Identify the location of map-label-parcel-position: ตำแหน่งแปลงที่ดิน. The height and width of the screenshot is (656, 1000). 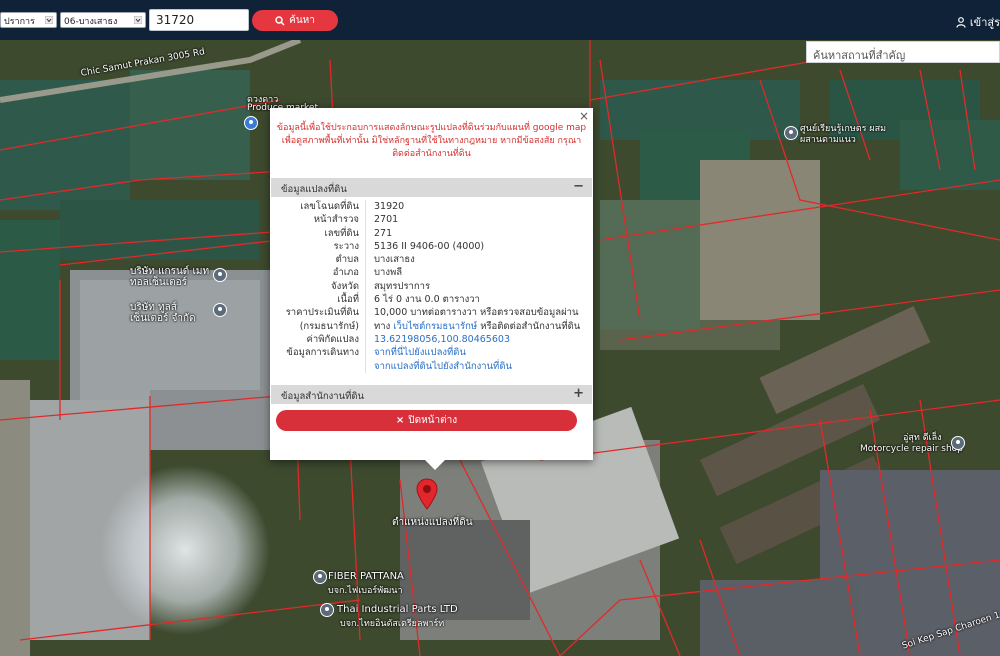
(432, 522).